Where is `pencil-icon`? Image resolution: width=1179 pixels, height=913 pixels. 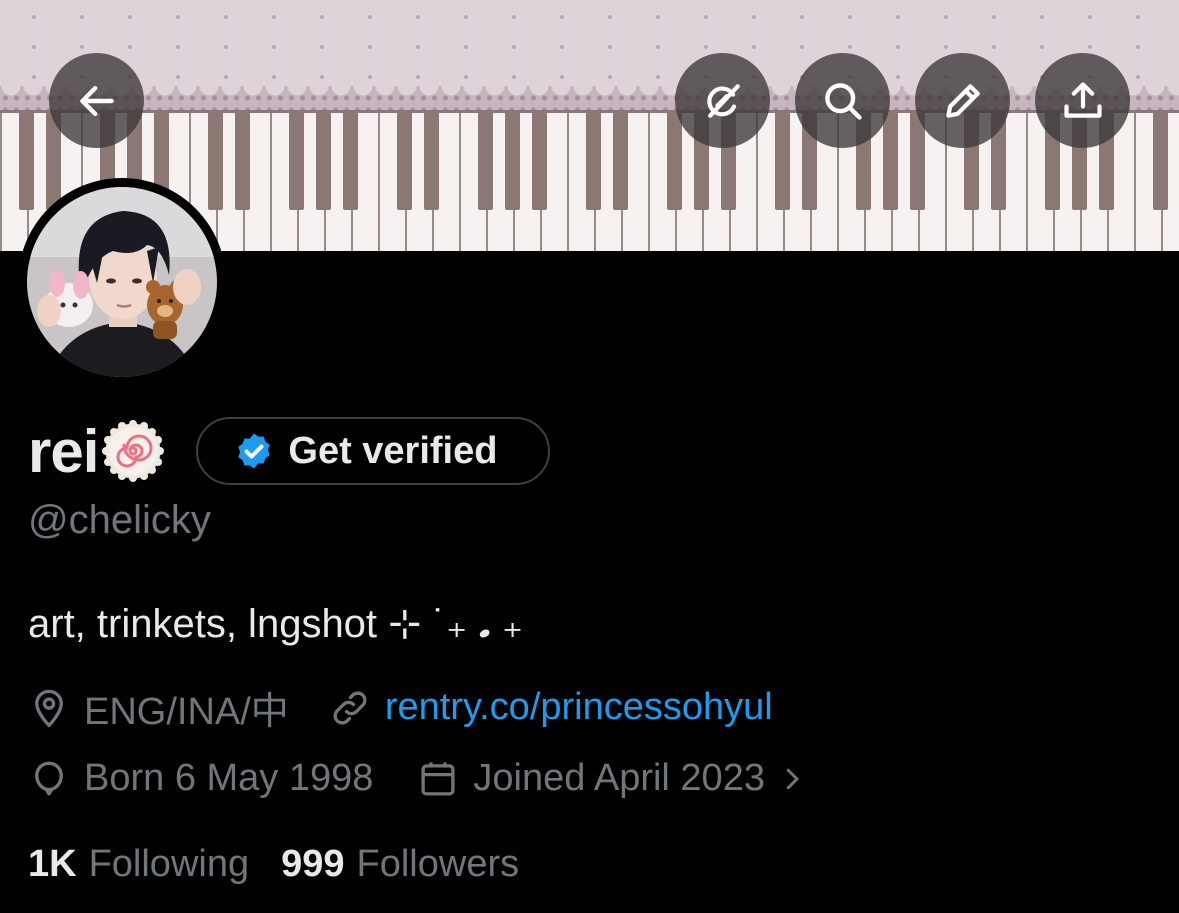 pencil-icon is located at coordinates (962, 100).